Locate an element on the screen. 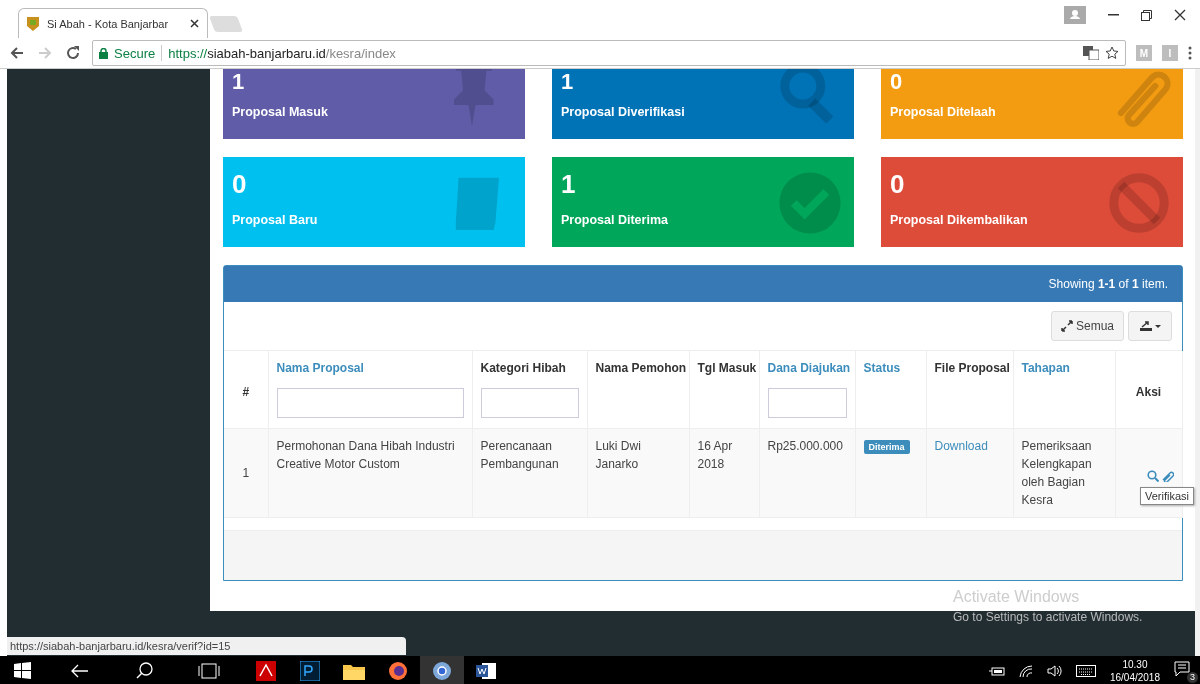 This screenshot has height=684, width=1200. table-cell: Perencanaan Pembangunan is located at coordinates (519, 455).